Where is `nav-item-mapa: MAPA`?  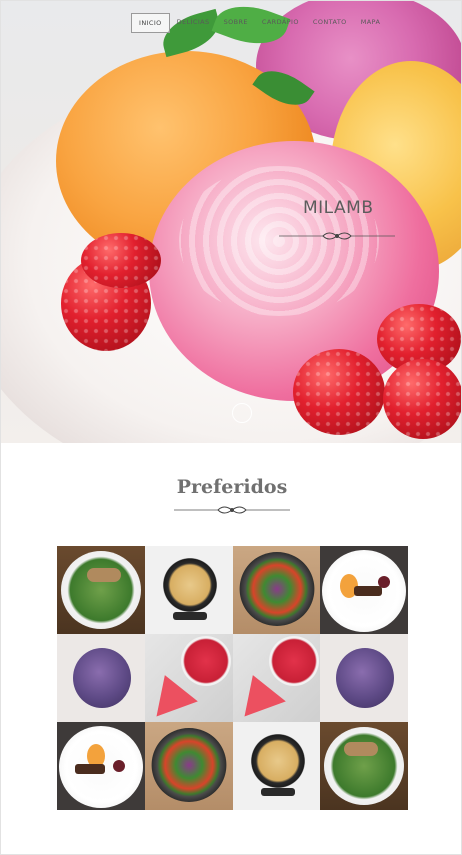 nav-item-mapa: MAPA is located at coordinates (371, 23).